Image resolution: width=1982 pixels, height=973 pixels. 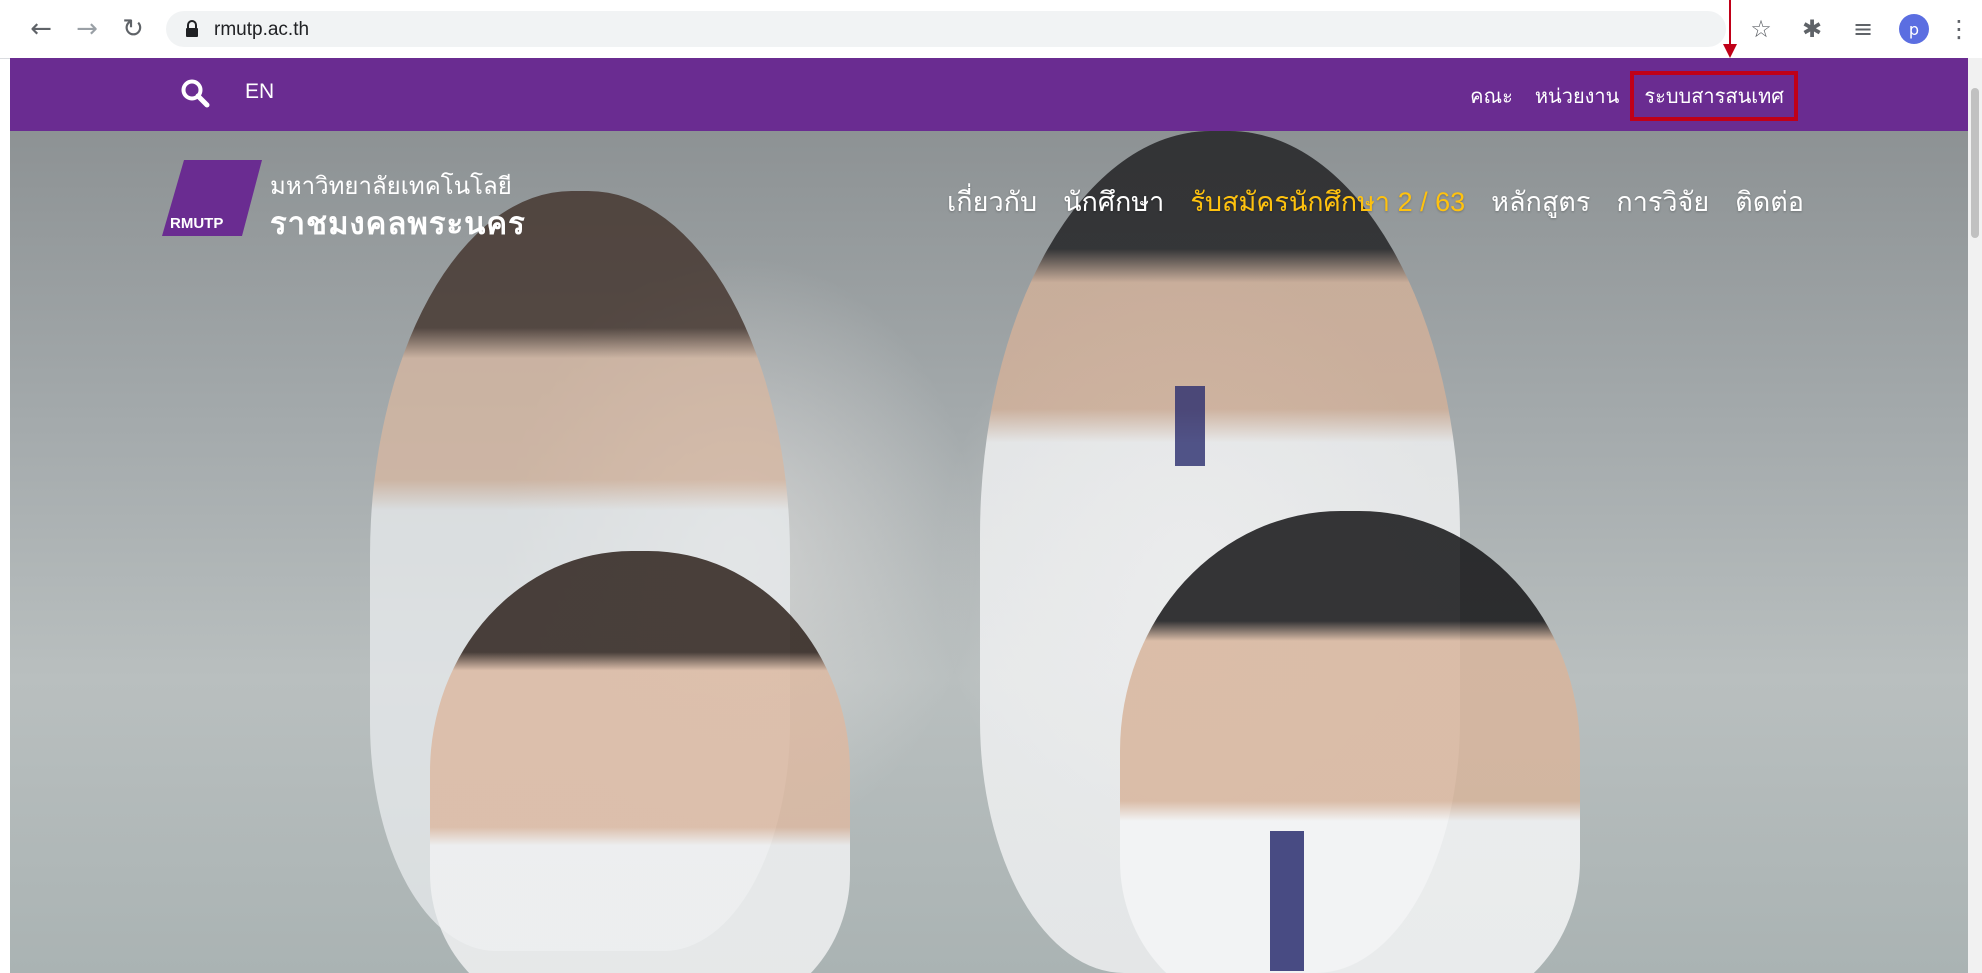 I want to click on hero-person-left-front, so click(x=640, y=762).